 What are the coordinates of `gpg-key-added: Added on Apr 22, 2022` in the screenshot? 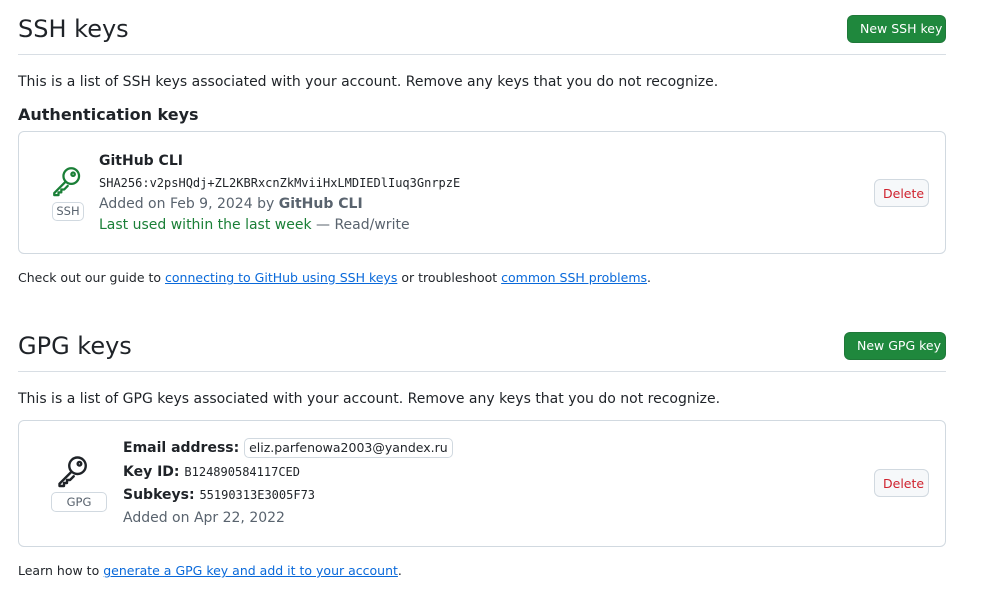 It's located at (204, 518).